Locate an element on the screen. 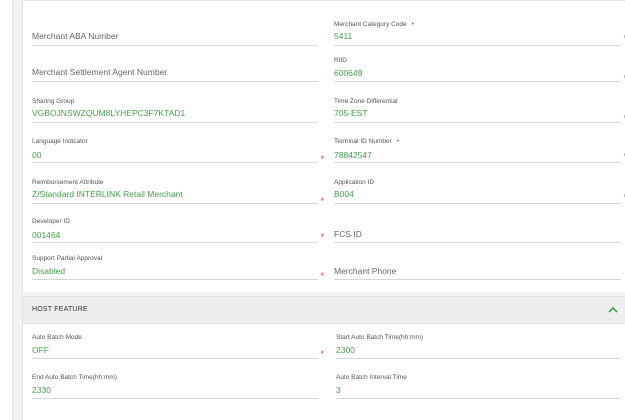 The height and width of the screenshot is (420, 625). merchant-aba-placeholder: Merchant ABA Number is located at coordinates (75, 36).